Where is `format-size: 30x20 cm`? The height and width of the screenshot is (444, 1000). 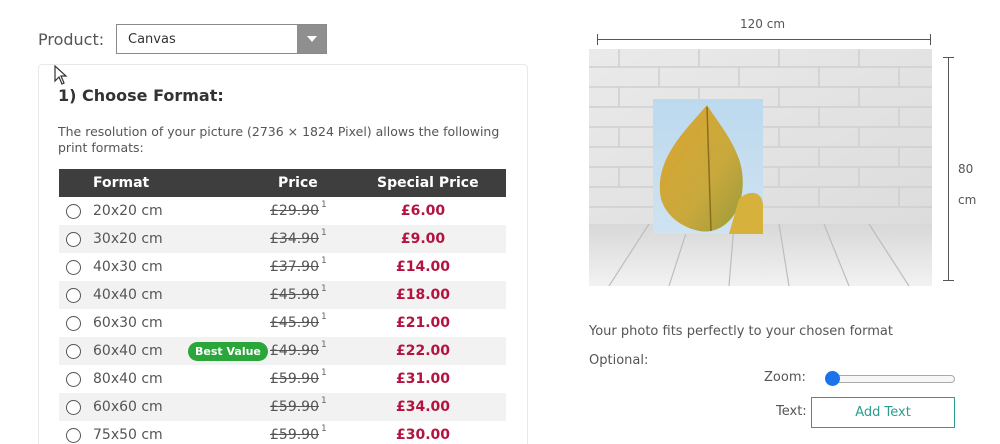
format-size: 30x20 cm is located at coordinates (128, 239).